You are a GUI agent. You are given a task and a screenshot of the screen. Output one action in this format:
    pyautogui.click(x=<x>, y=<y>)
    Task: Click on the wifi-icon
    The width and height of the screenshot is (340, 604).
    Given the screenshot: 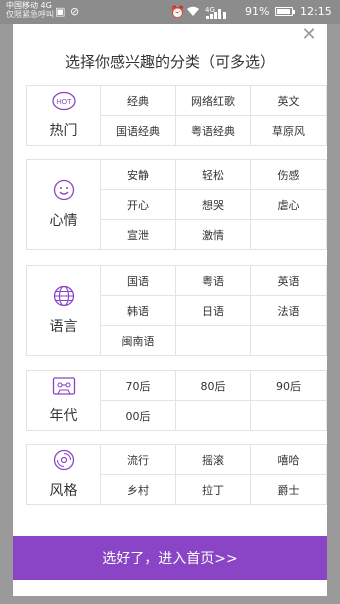 What is the action you would take?
    pyautogui.click(x=193, y=12)
    